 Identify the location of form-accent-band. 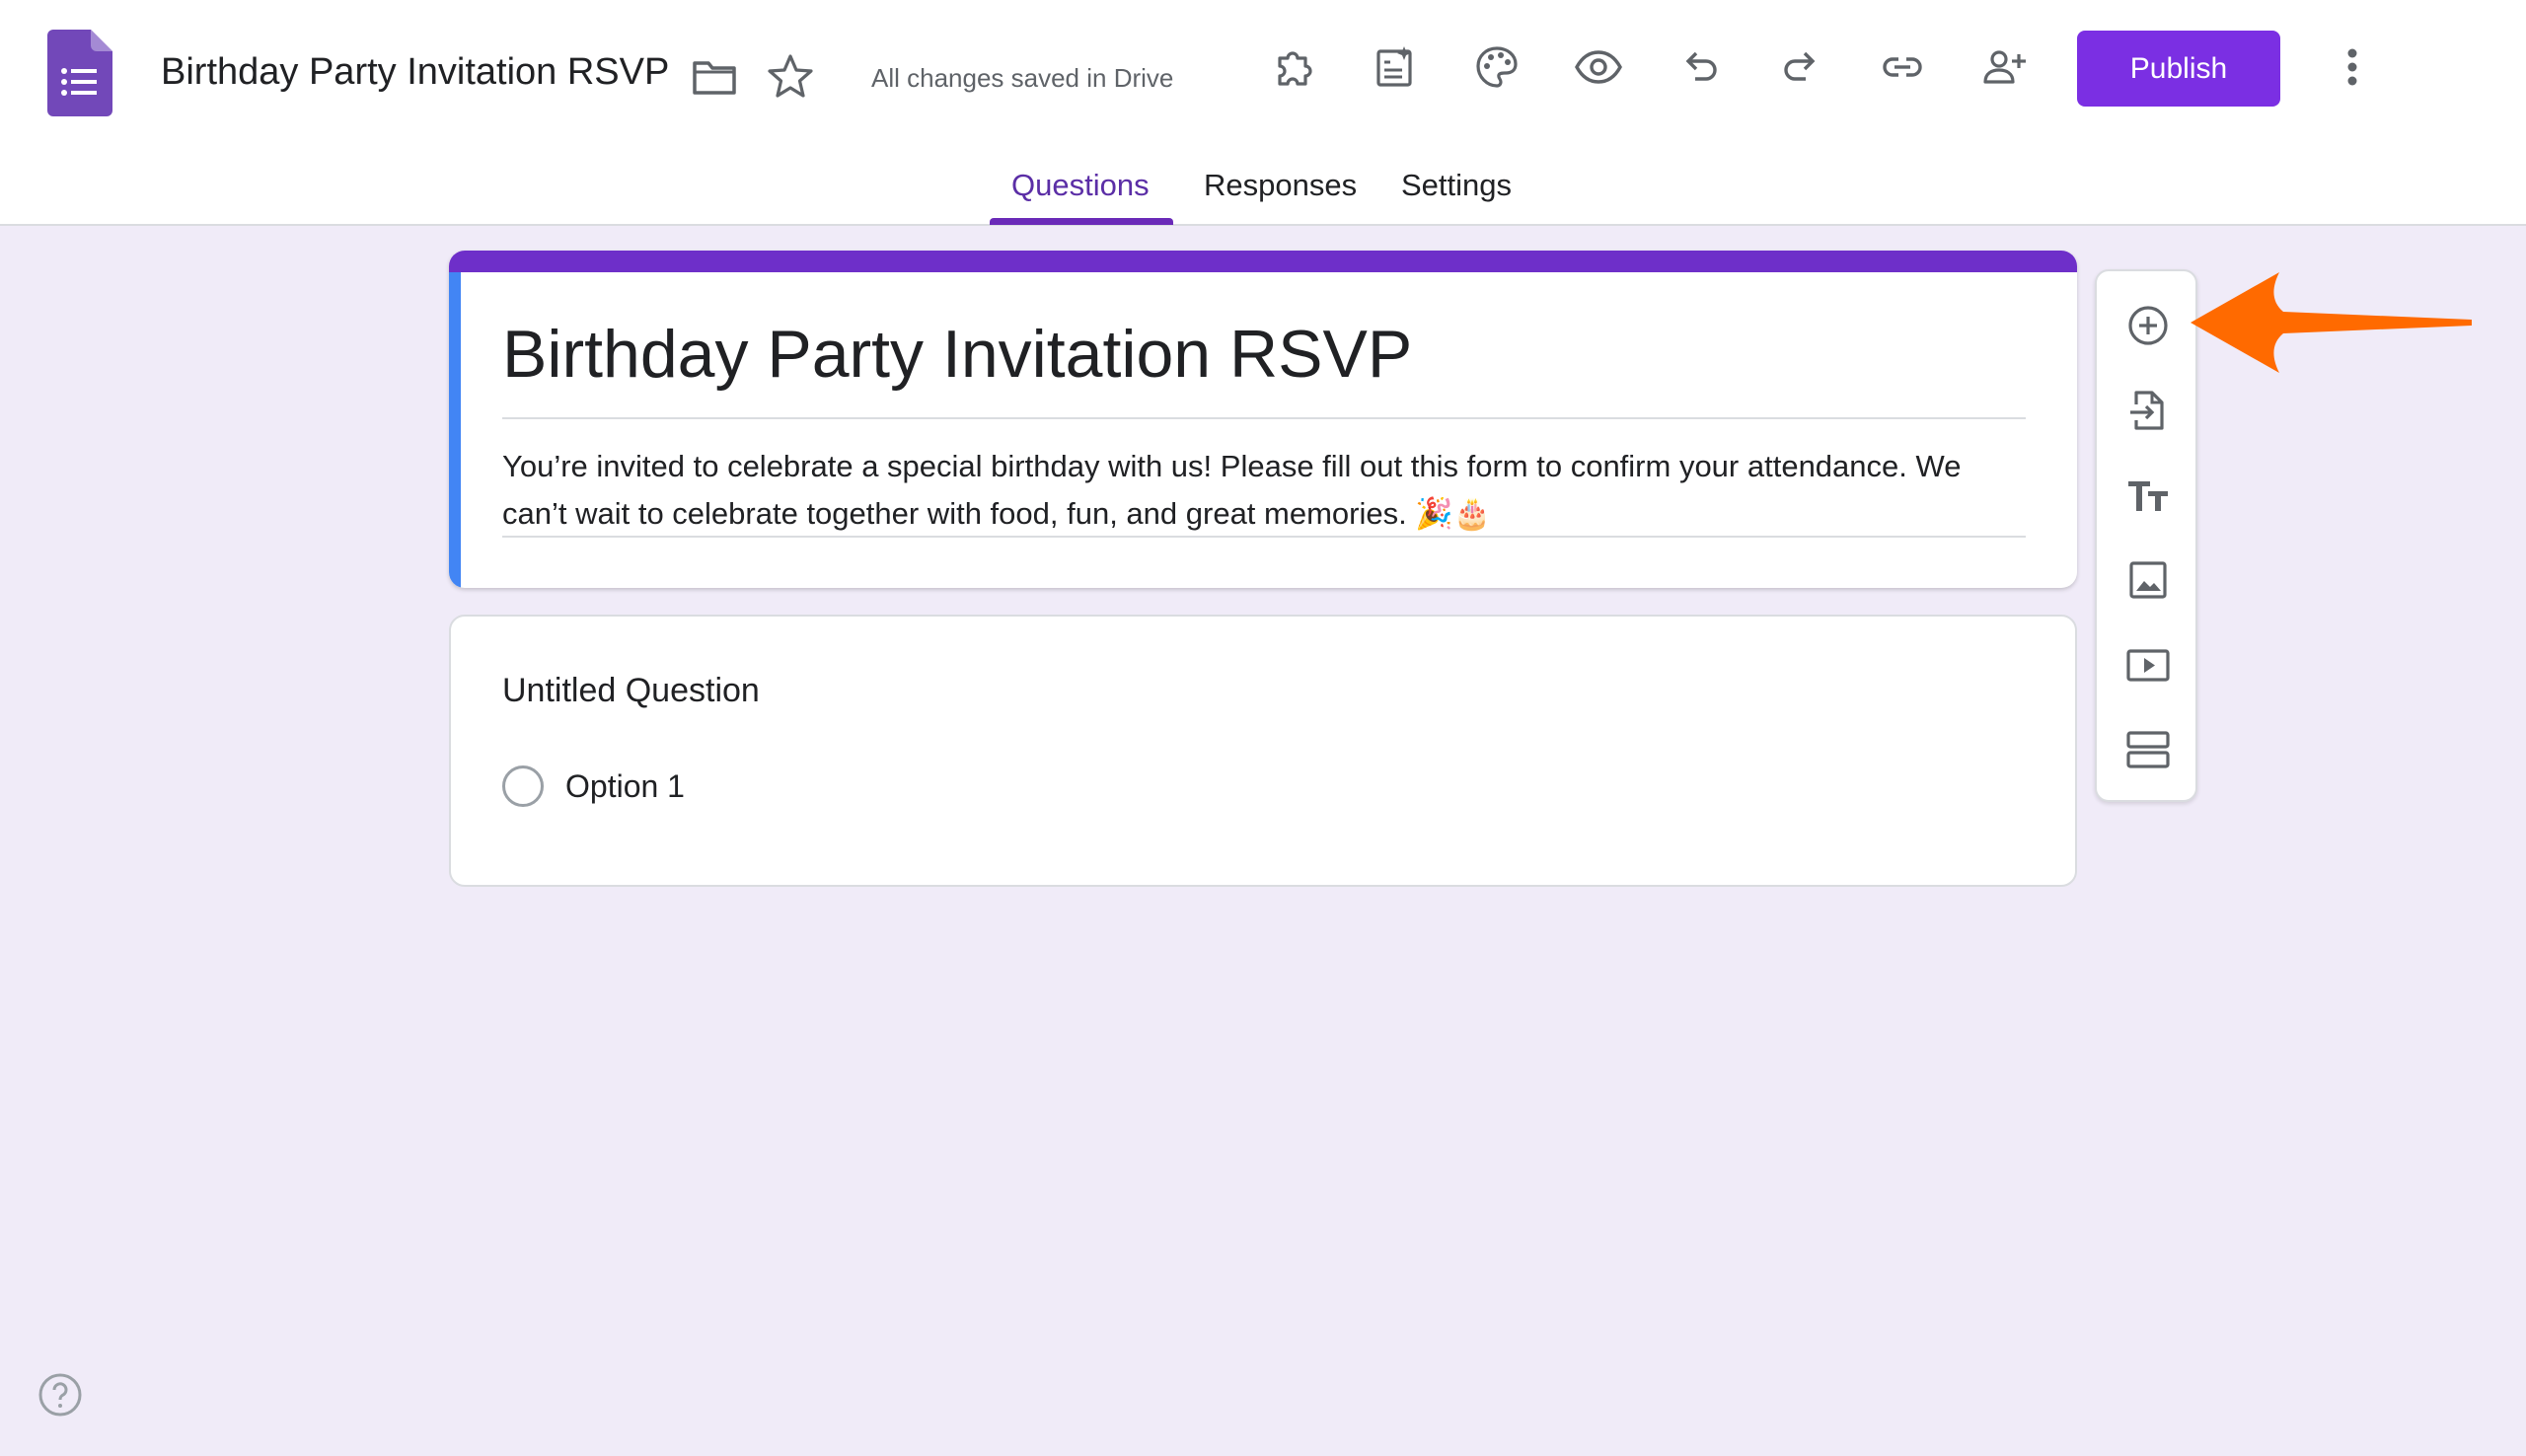
(1263, 261).